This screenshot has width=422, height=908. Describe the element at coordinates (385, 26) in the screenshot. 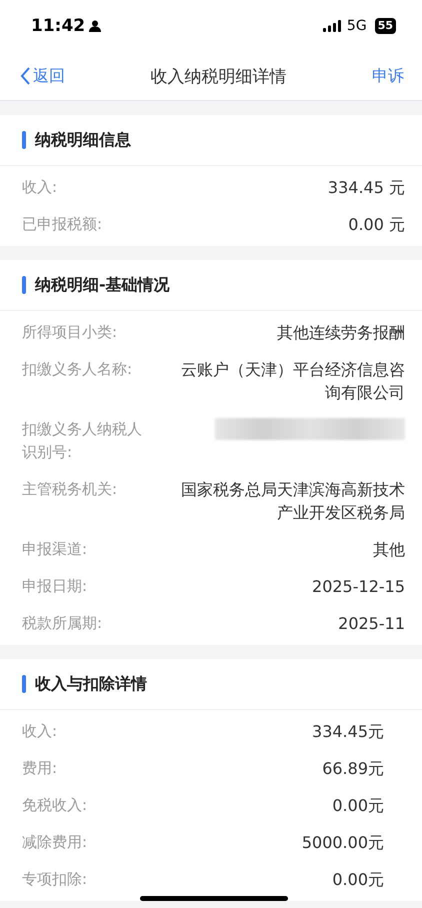

I see `battery-icon: 55` at that location.